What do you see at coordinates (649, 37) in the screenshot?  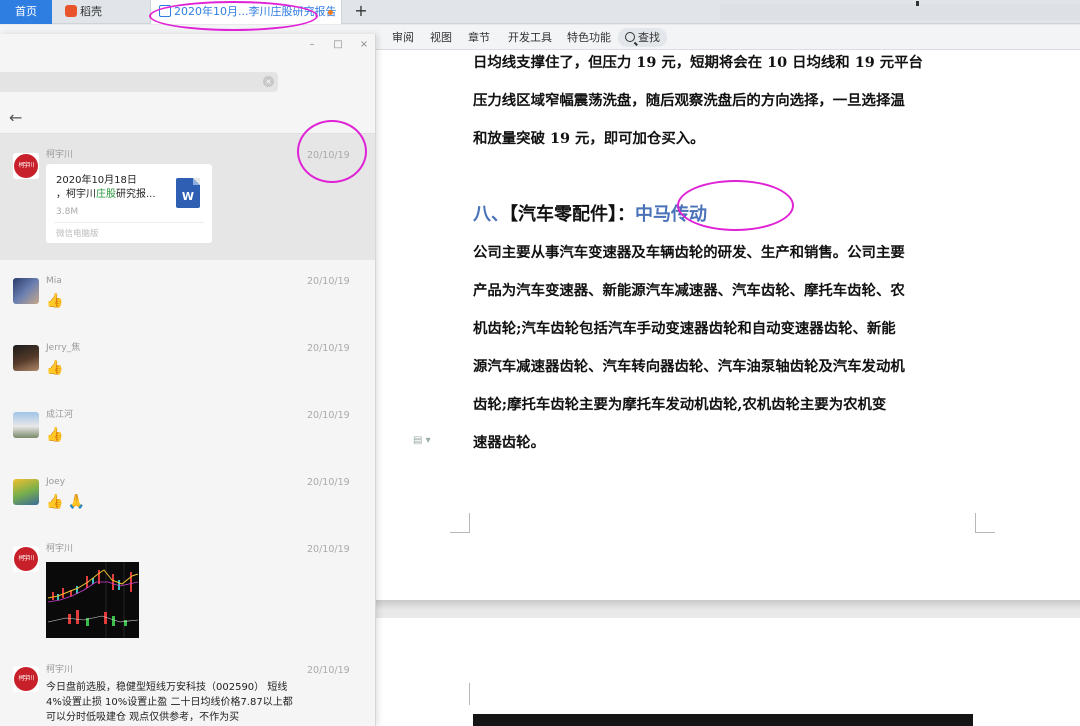 I see `search-label: 查找` at bounding box center [649, 37].